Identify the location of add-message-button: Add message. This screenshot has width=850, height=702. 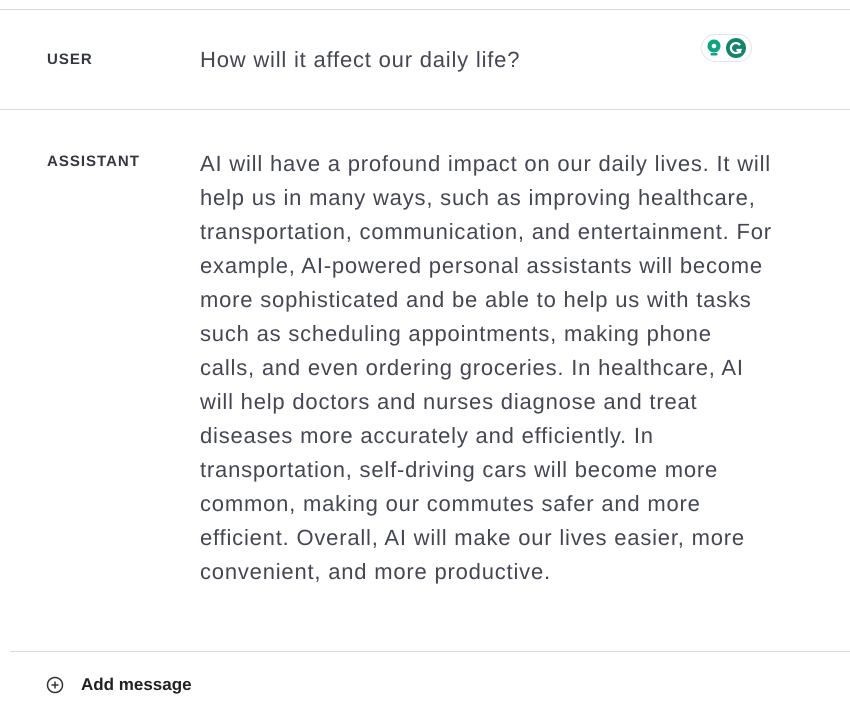
(136, 685).